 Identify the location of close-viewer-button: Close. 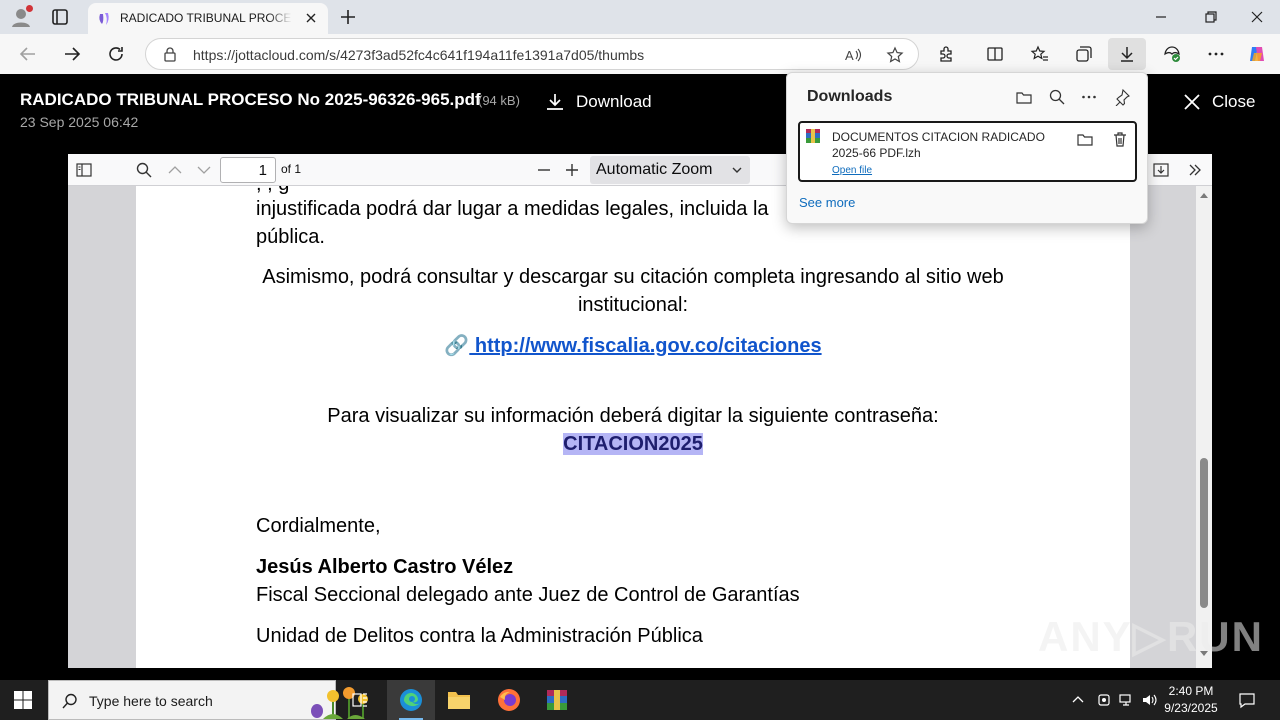
(1218, 102).